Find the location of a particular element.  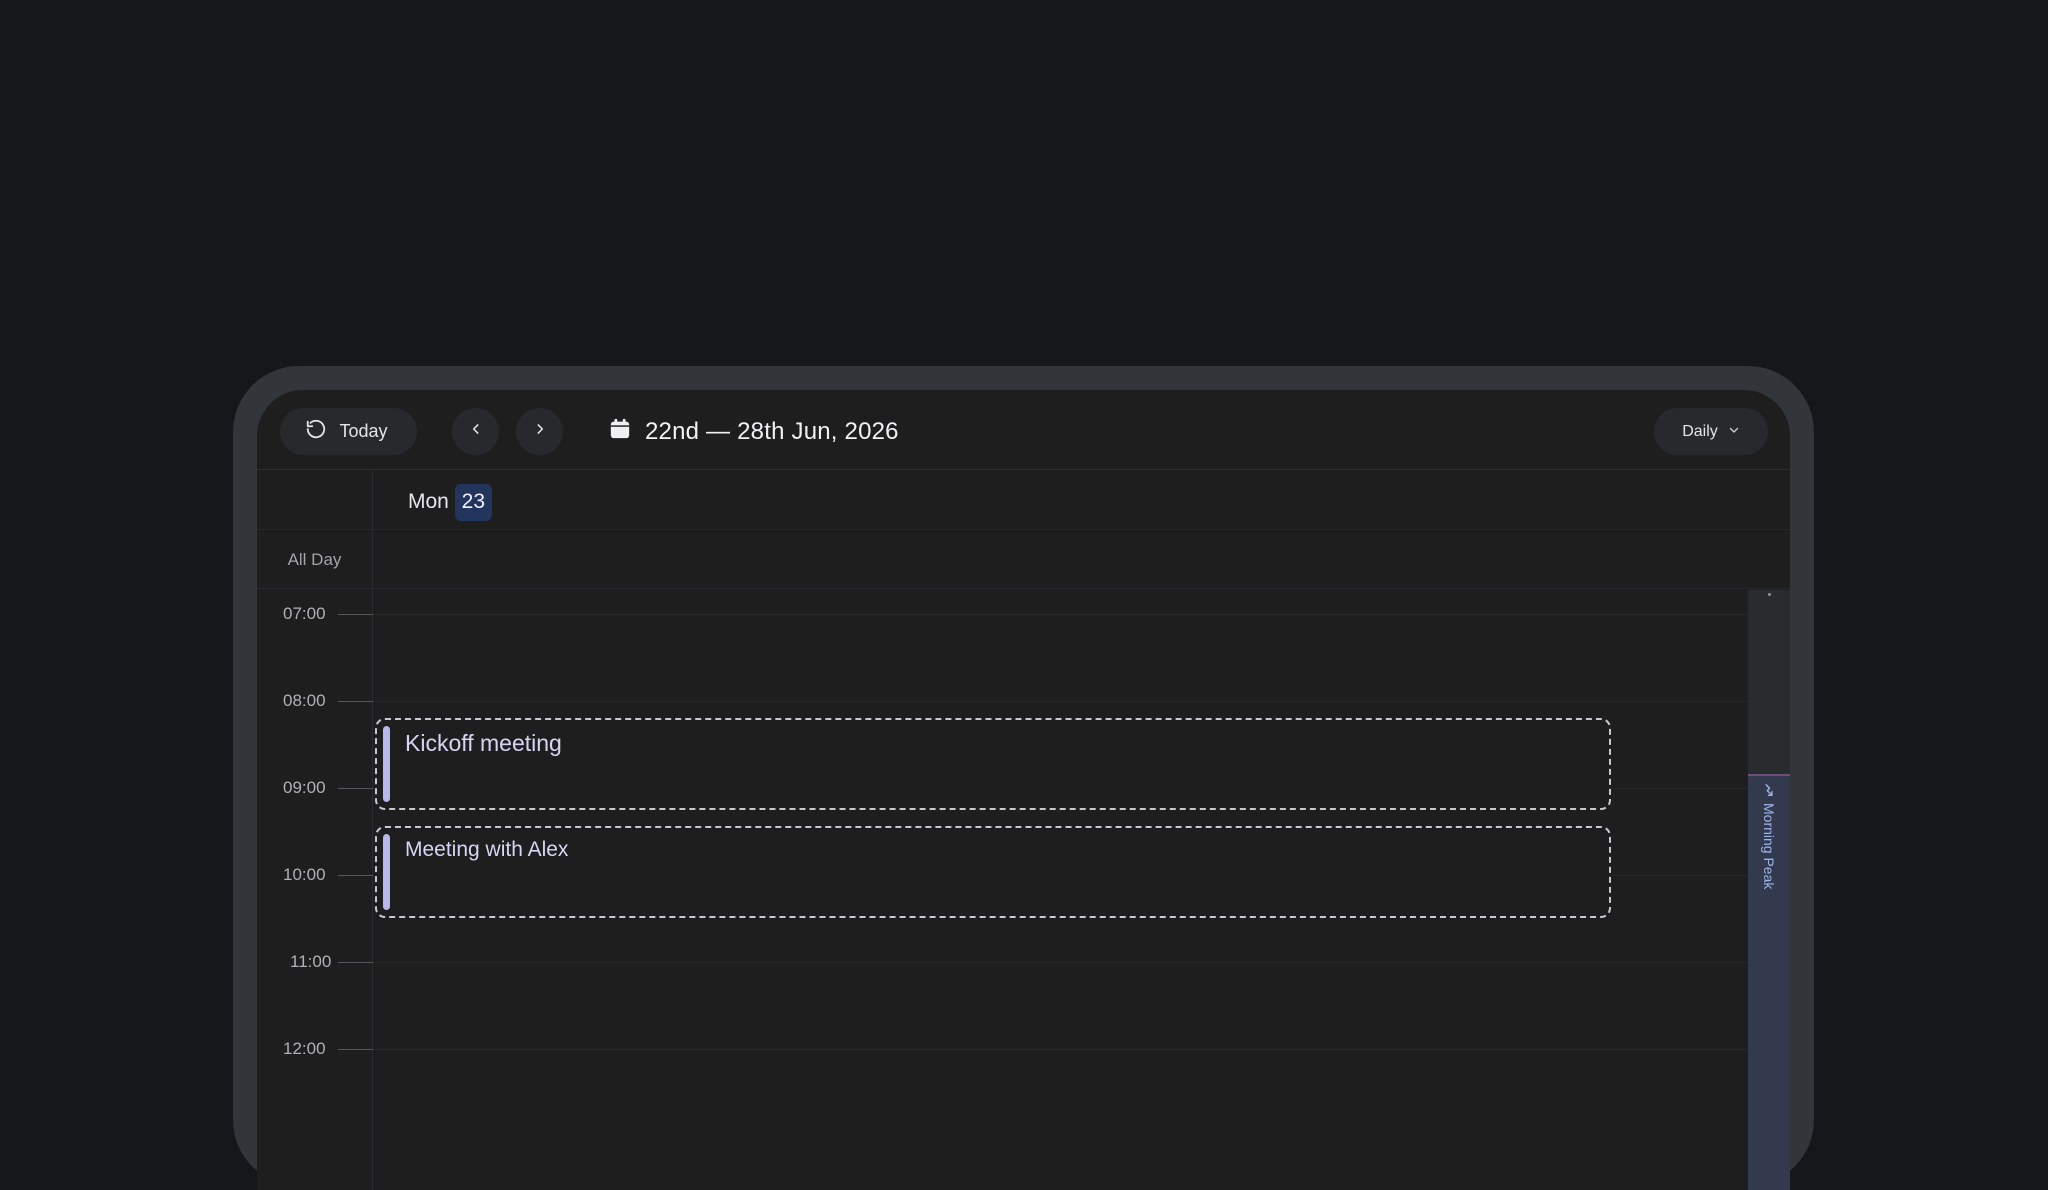

calendar-toolbar: Today 22nd — 28th Jun, 2026 Daily is located at coordinates (1023, 430).